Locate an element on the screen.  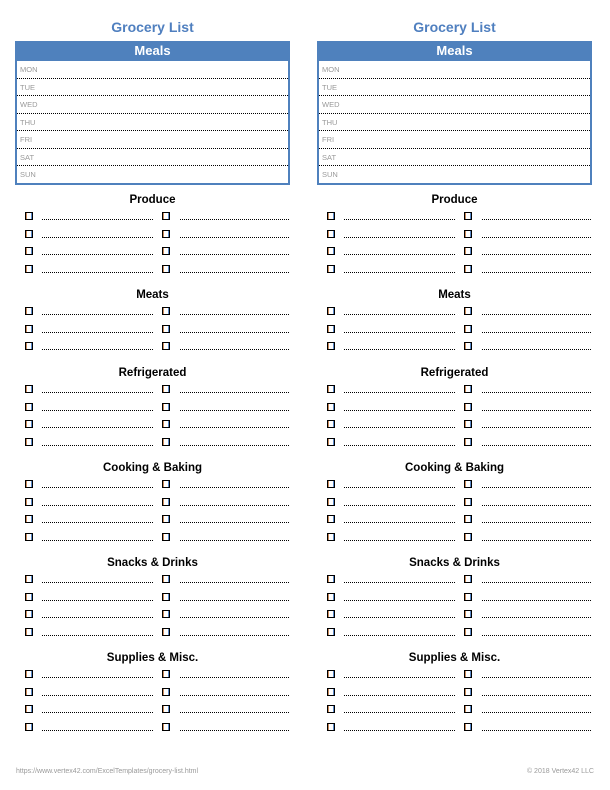
meal-row-sun: SUN is located at coordinates (152, 175).